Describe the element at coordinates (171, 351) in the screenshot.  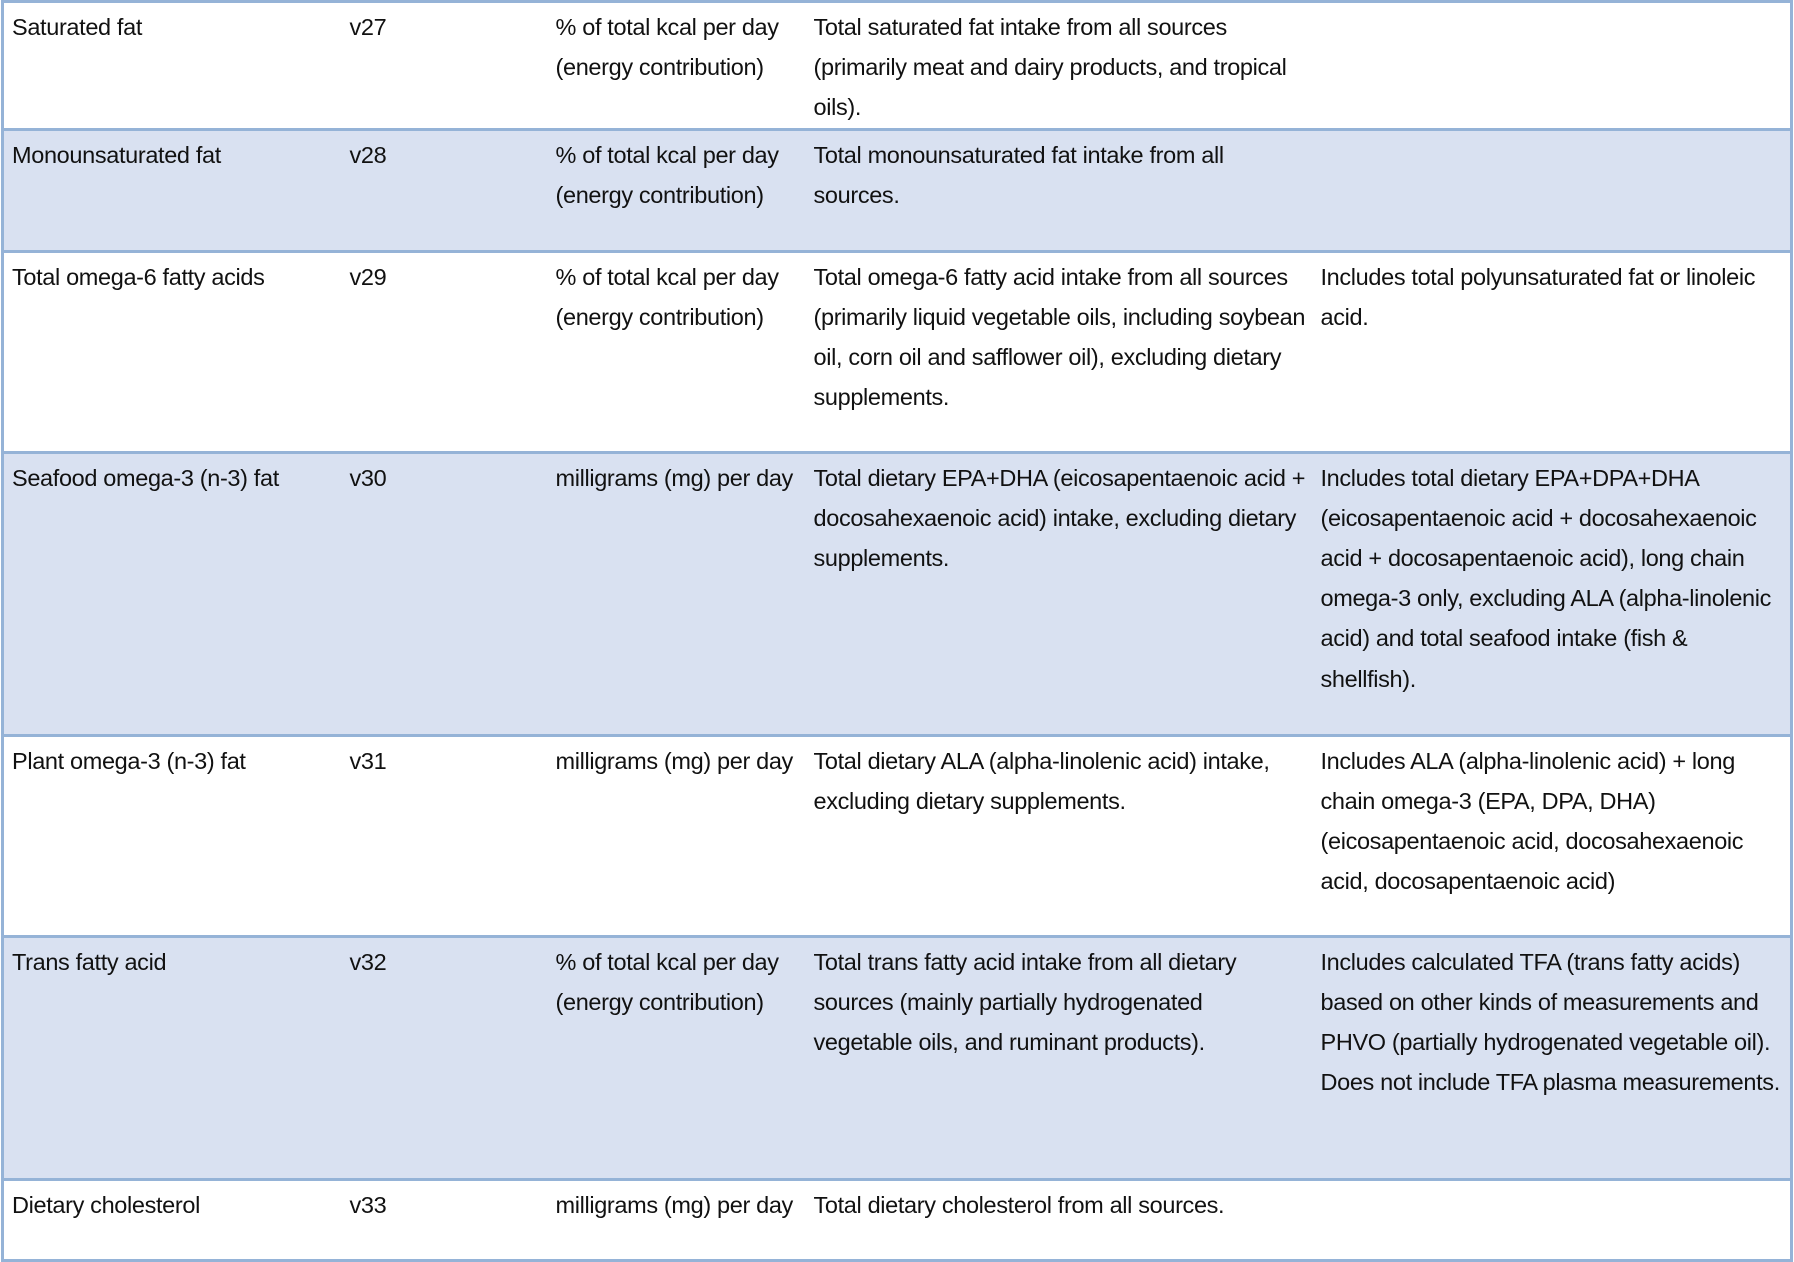
I see `nutrient-name: Total omega-6 fatty acids` at that location.